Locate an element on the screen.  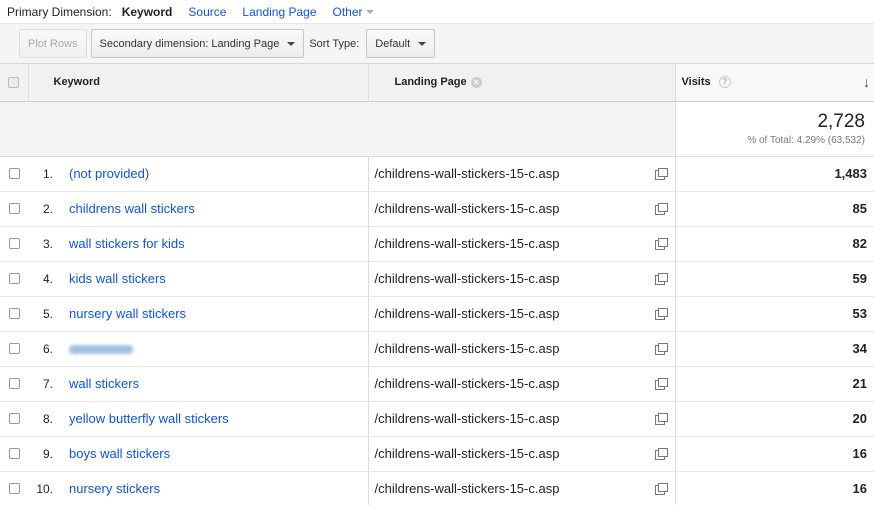
row-index: 1. is located at coordinates (47, 174).